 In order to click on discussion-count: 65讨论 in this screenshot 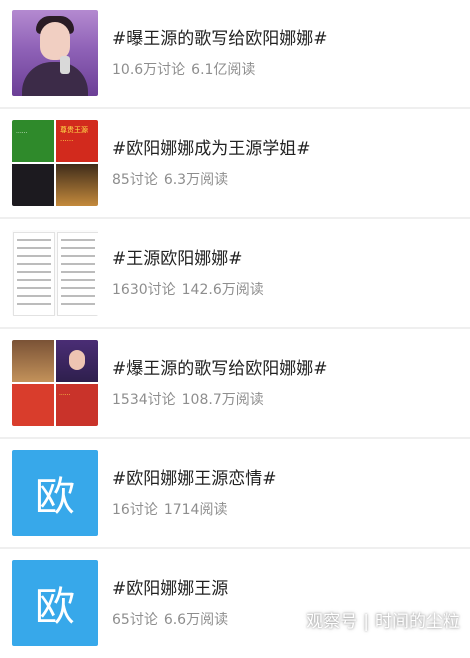, I will do `click(135, 620)`.